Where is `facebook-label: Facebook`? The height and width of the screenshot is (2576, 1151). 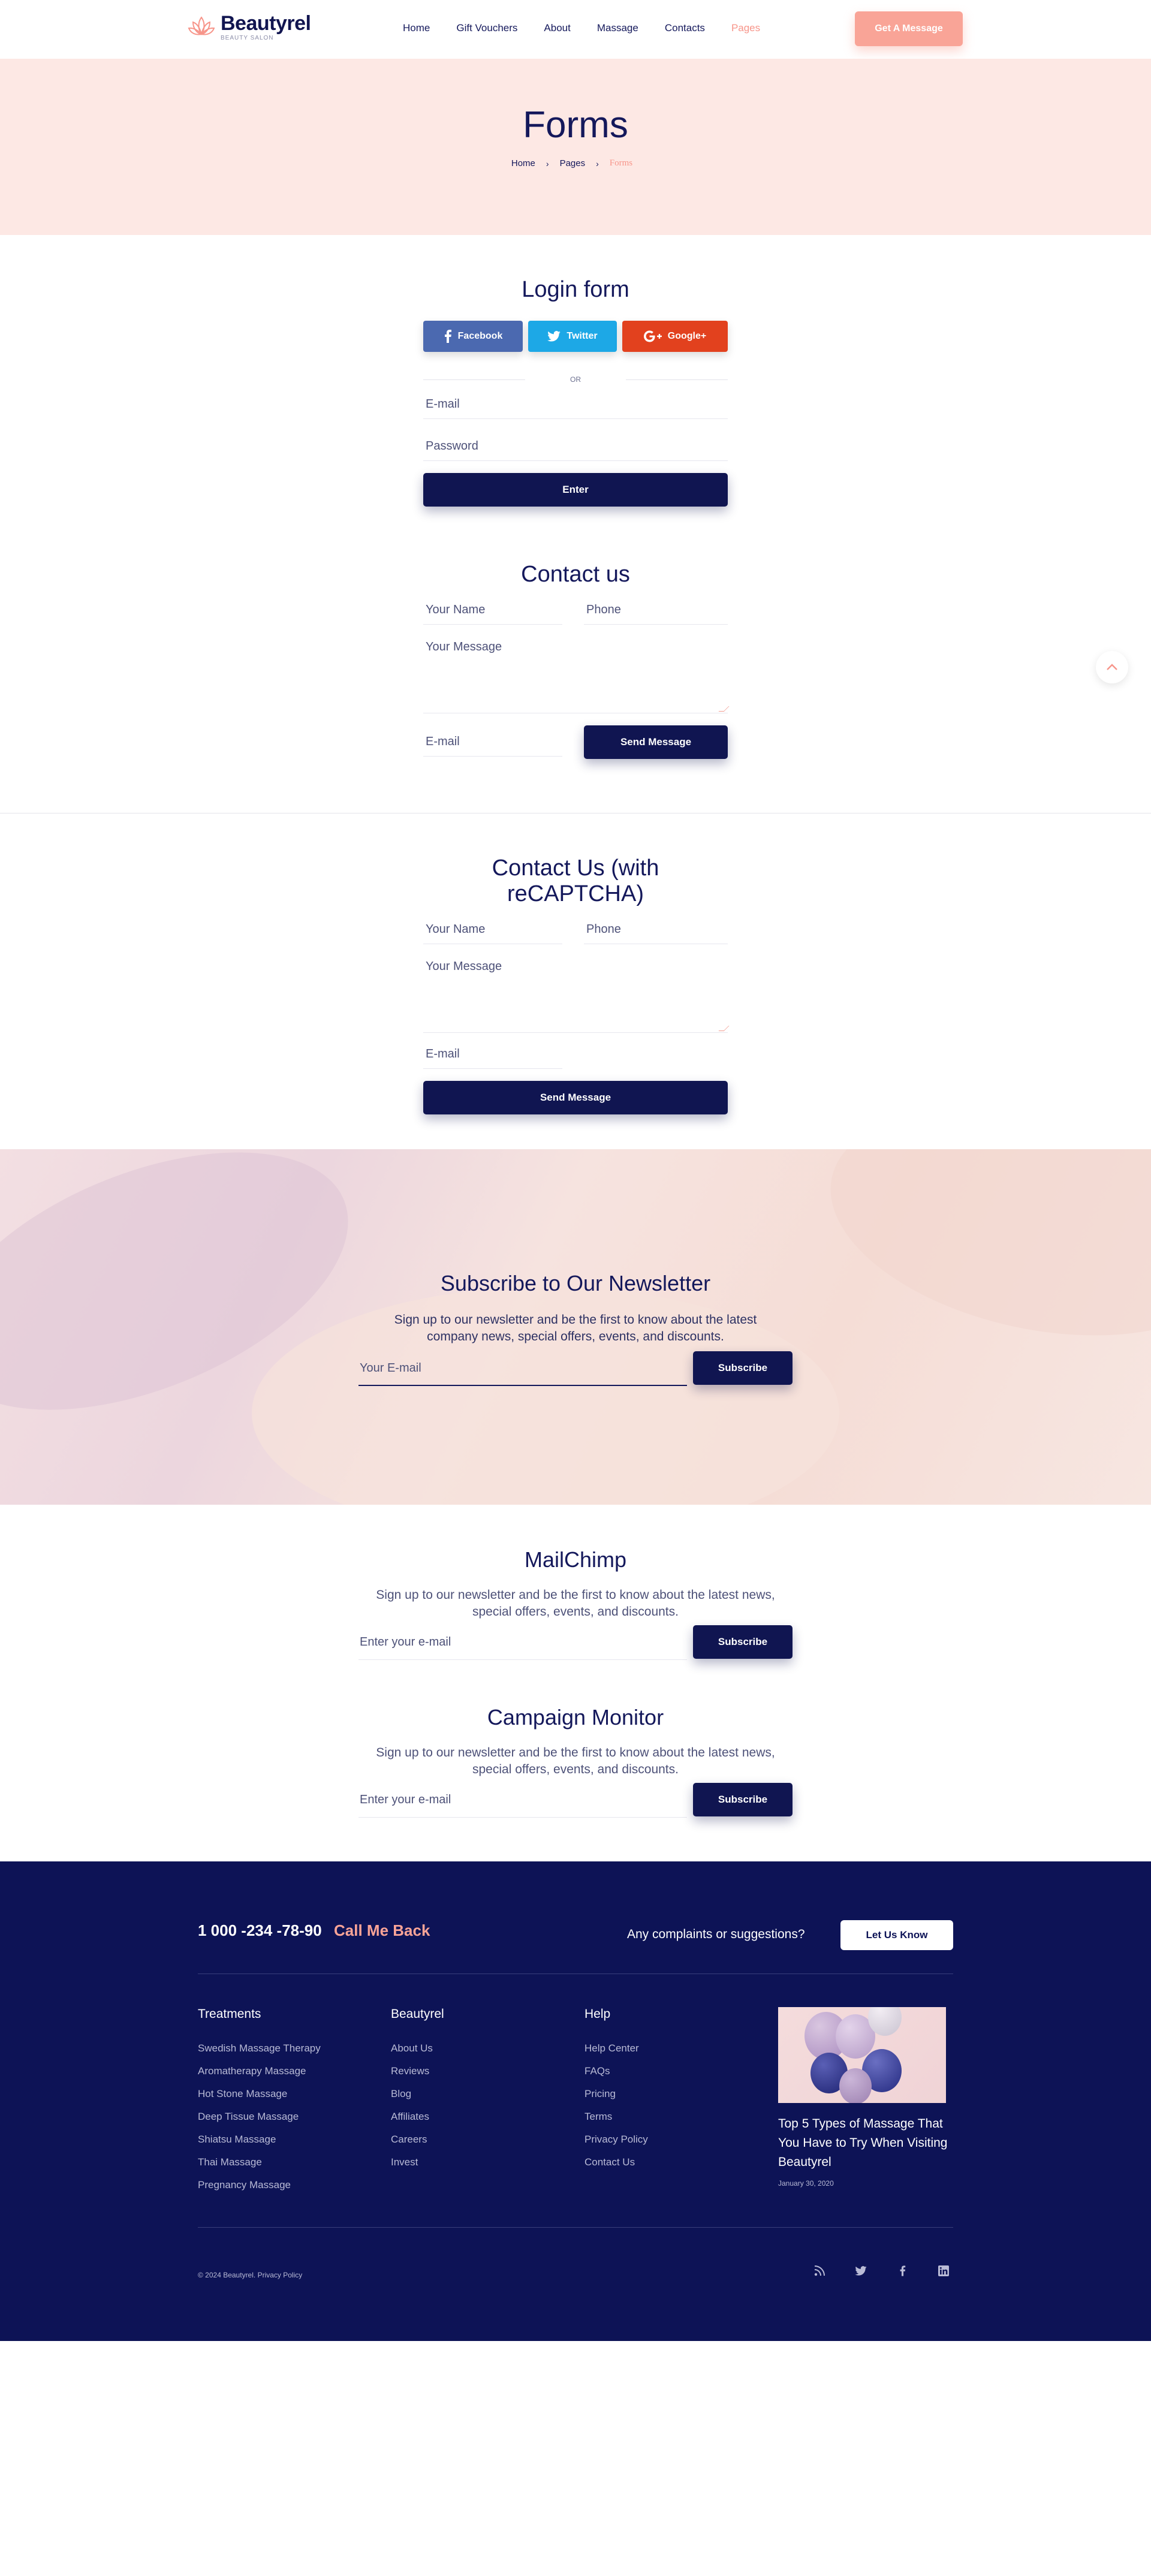
facebook-label: Facebook is located at coordinates (480, 336).